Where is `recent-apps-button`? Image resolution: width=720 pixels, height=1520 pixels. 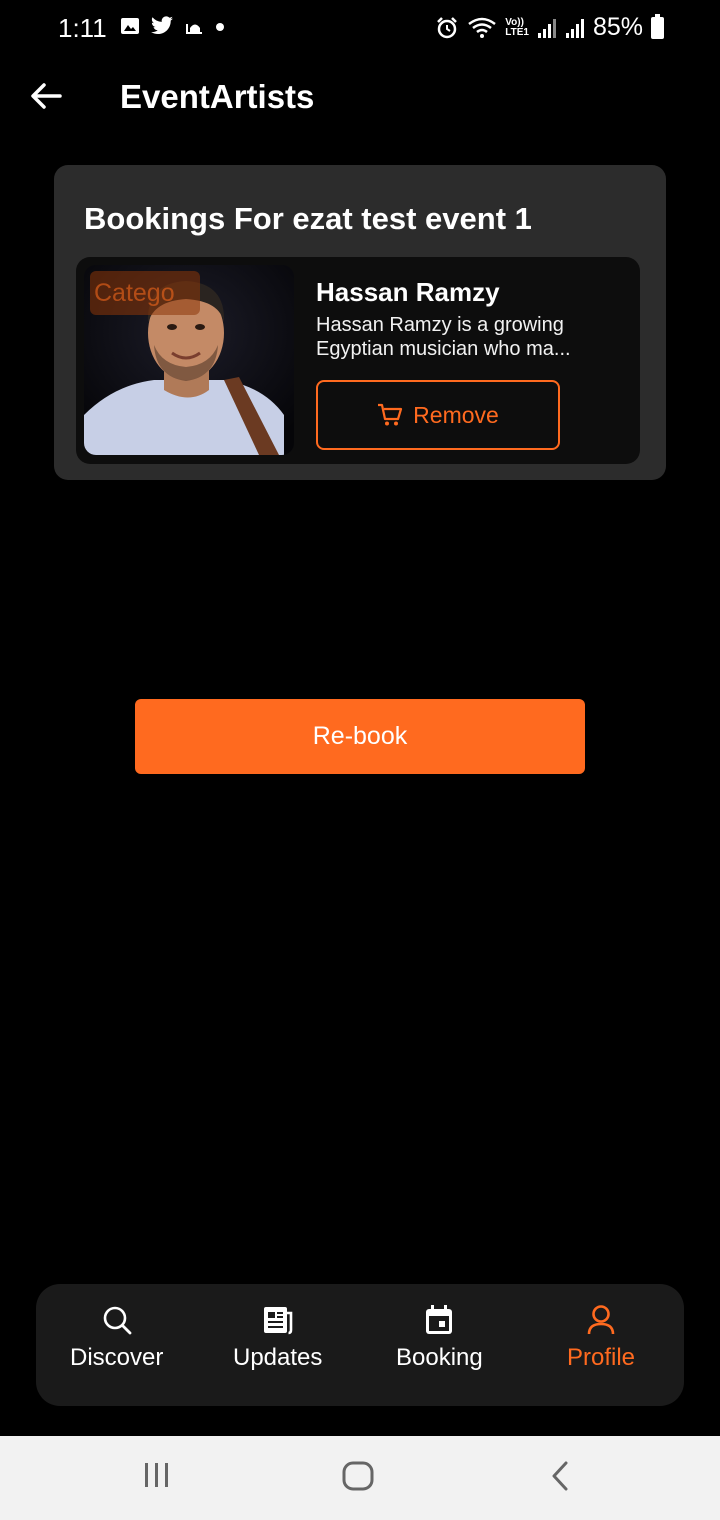 recent-apps-button is located at coordinates (157, 1475).